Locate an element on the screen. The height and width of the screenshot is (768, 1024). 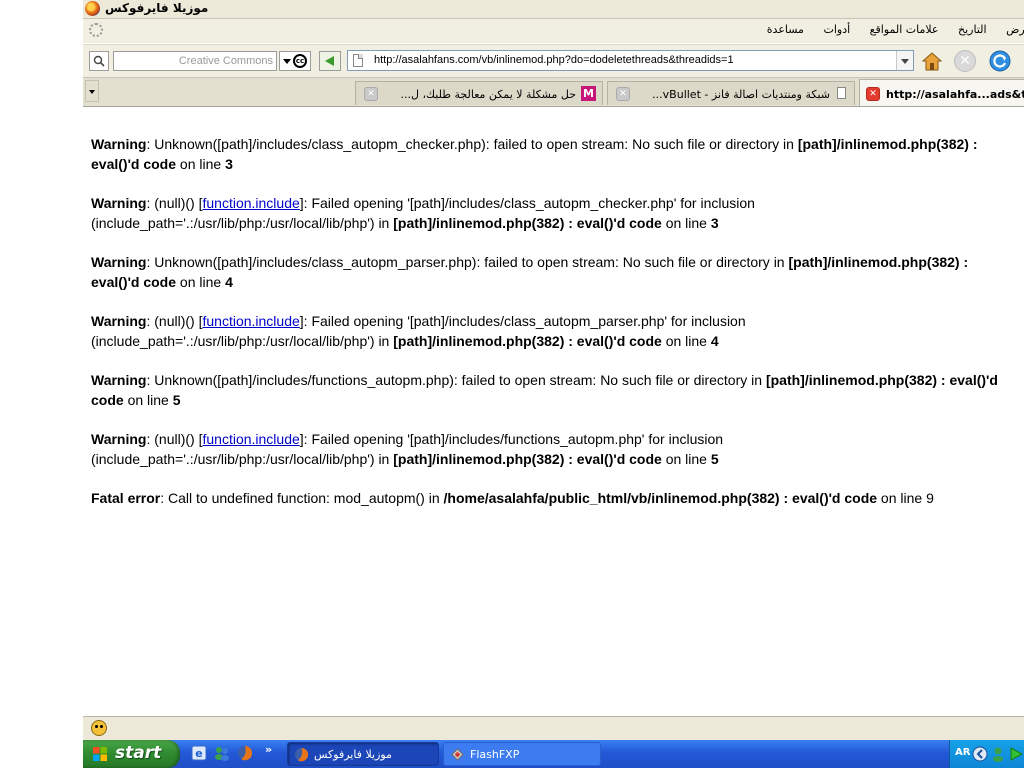
magnifier-icon is located at coordinates (99, 61).